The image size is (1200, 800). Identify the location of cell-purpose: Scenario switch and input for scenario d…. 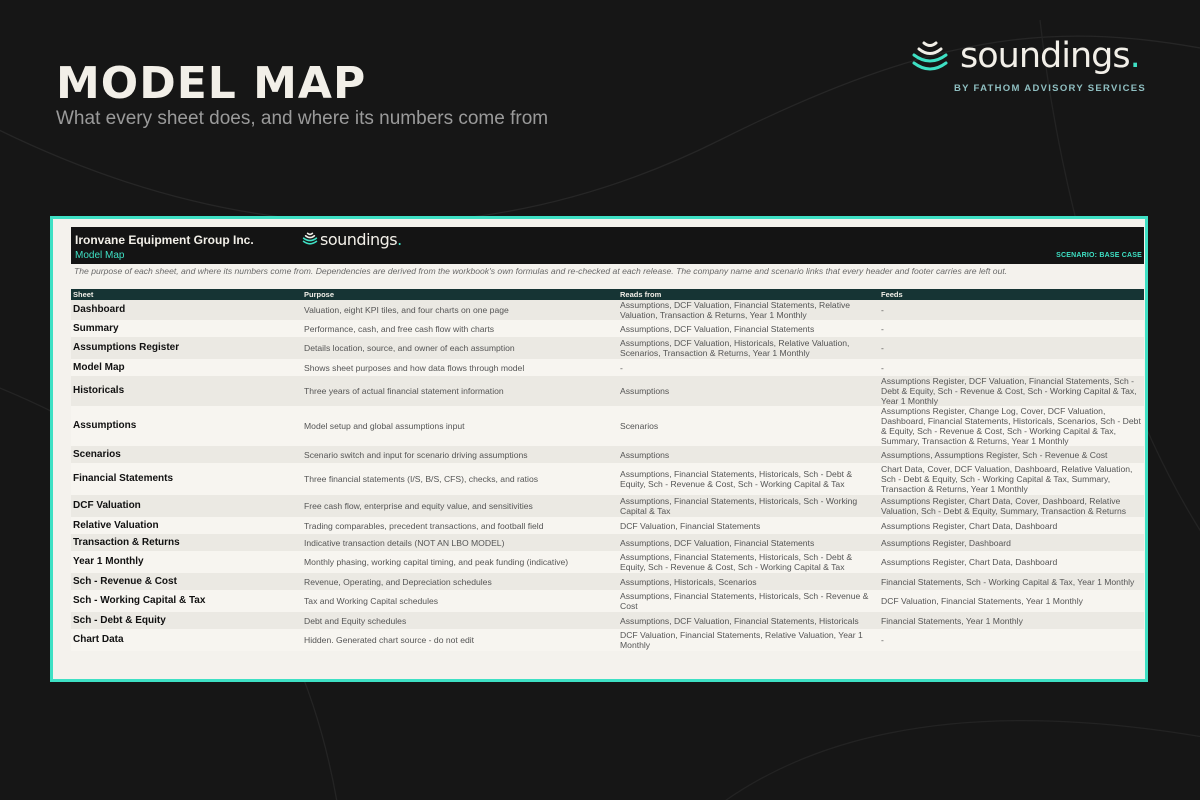
(460, 454).